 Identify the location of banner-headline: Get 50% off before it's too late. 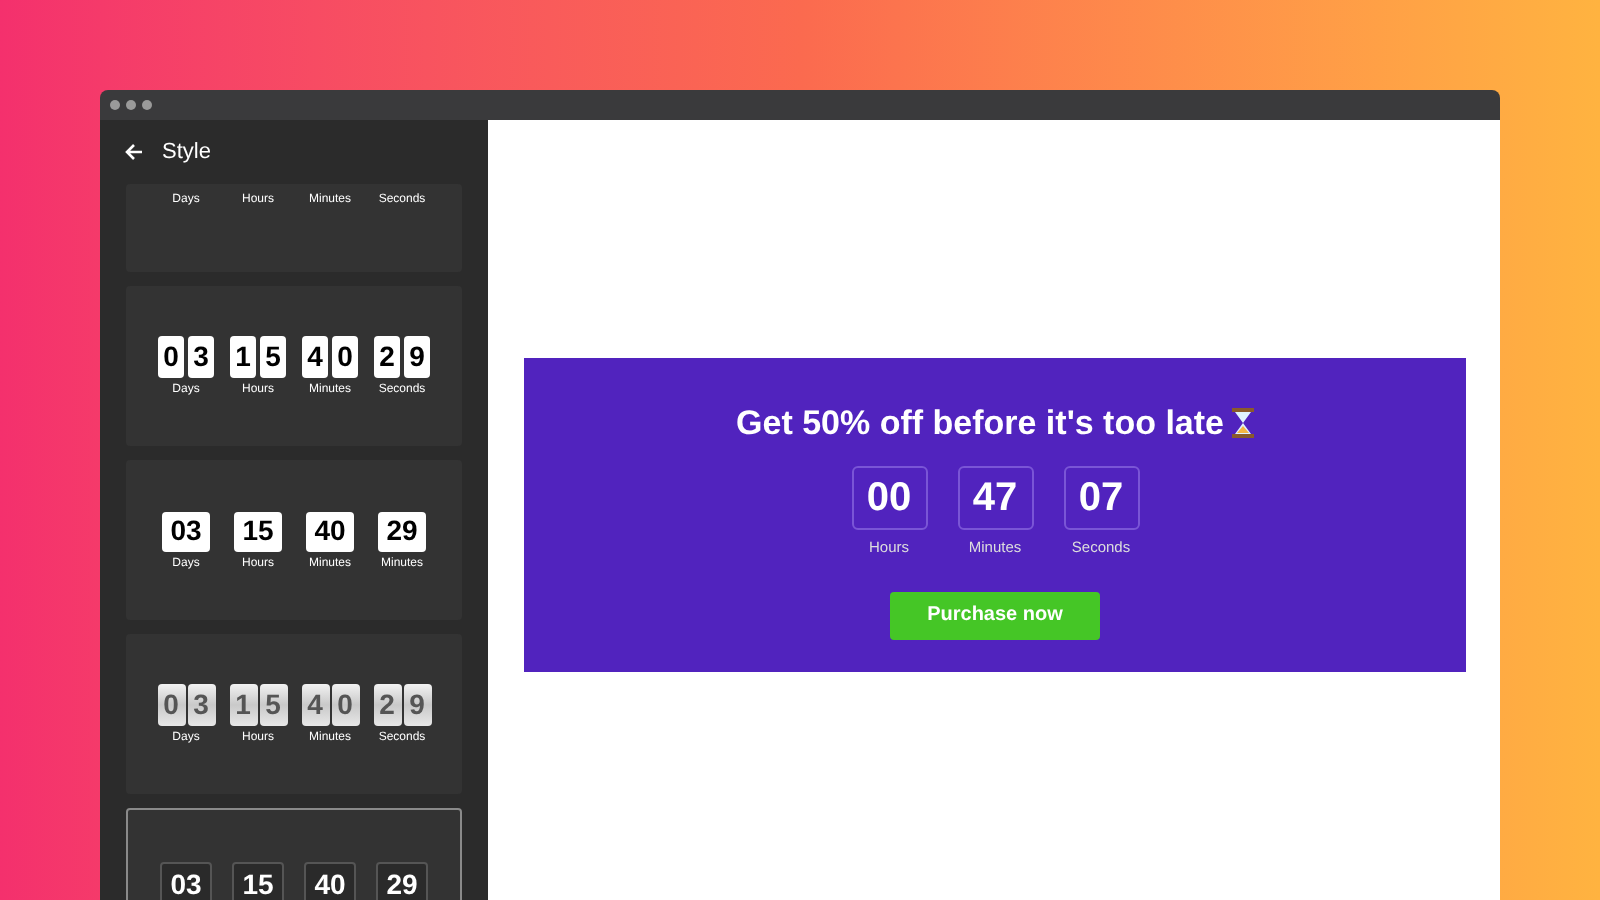
(980, 424).